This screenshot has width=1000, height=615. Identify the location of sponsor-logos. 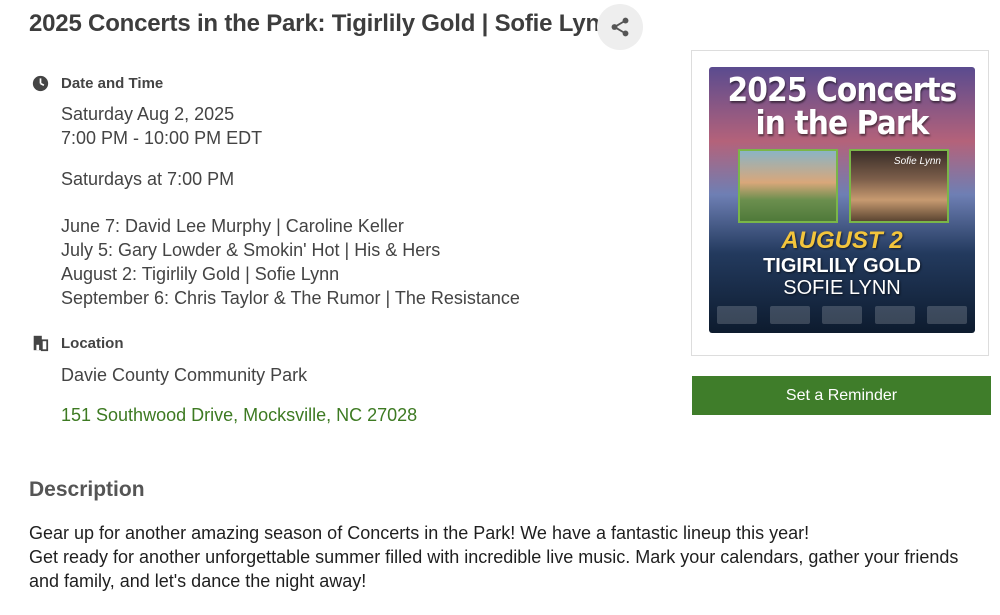
(842, 315).